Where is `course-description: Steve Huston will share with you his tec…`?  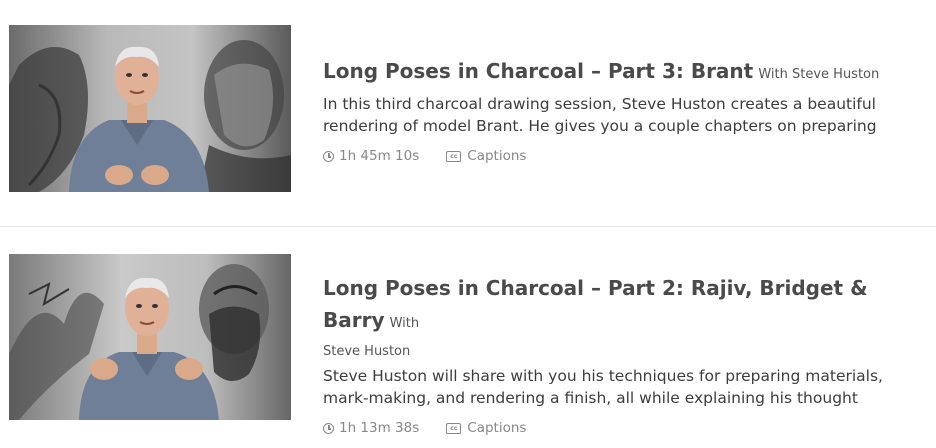
course-description: Steve Huston will share with you his tec… is located at coordinates (603, 387).